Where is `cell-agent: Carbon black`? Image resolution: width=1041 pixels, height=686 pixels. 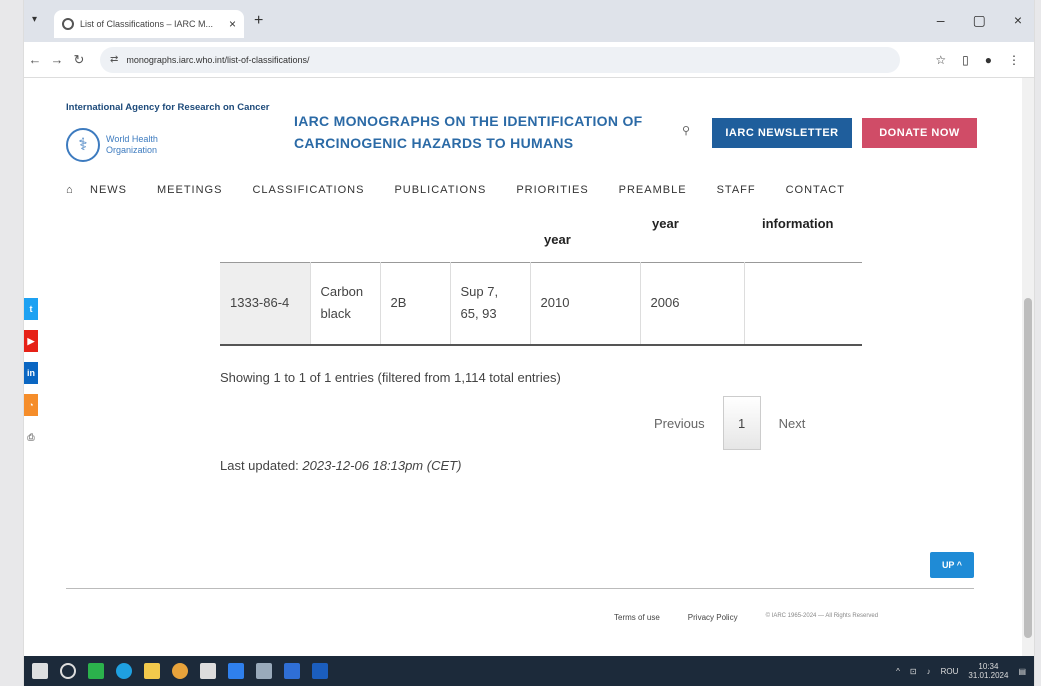
cell-agent: Carbon black is located at coordinates (345, 304).